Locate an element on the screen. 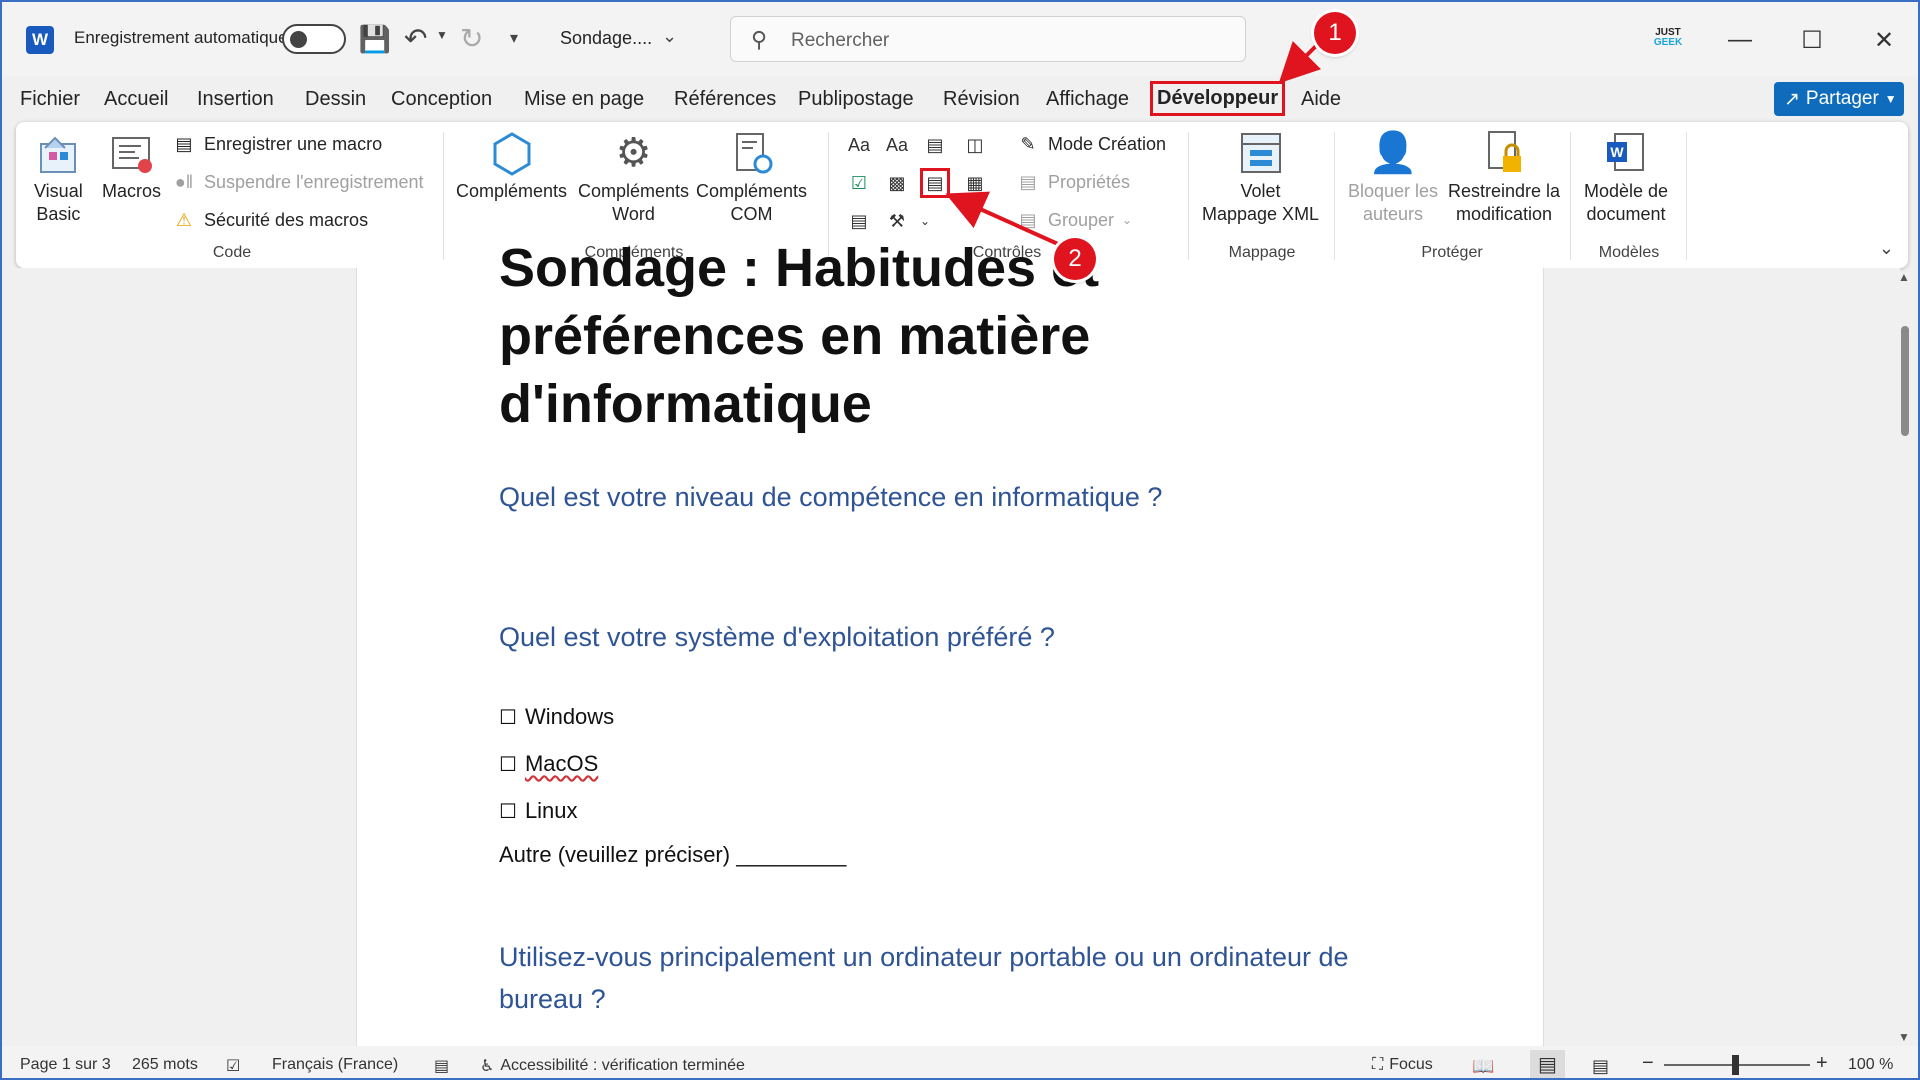 This screenshot has width=1920, height=1080. tab-affichage: Affichage is located at coordinates (1087, 99).